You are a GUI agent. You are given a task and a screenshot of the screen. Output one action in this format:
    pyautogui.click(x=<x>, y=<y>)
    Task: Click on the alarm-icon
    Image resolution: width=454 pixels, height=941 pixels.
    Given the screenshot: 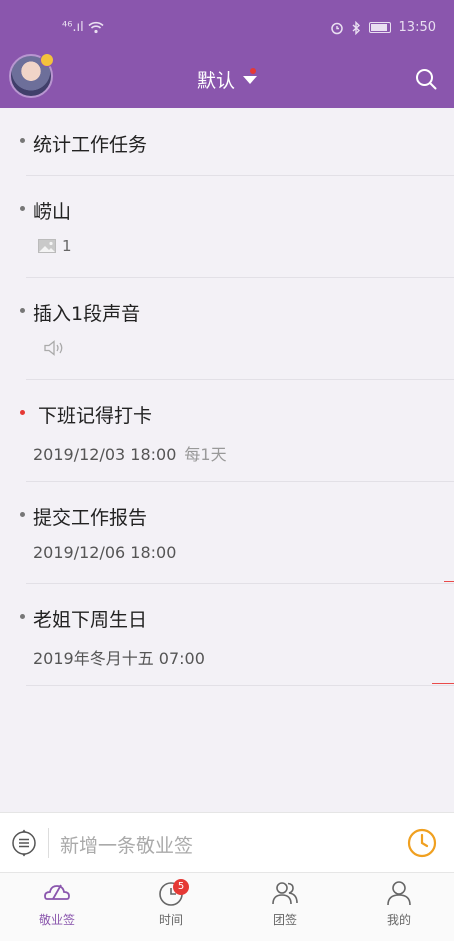 What is the action you would take?
    pyautogui.click(x=336, y=28)
    